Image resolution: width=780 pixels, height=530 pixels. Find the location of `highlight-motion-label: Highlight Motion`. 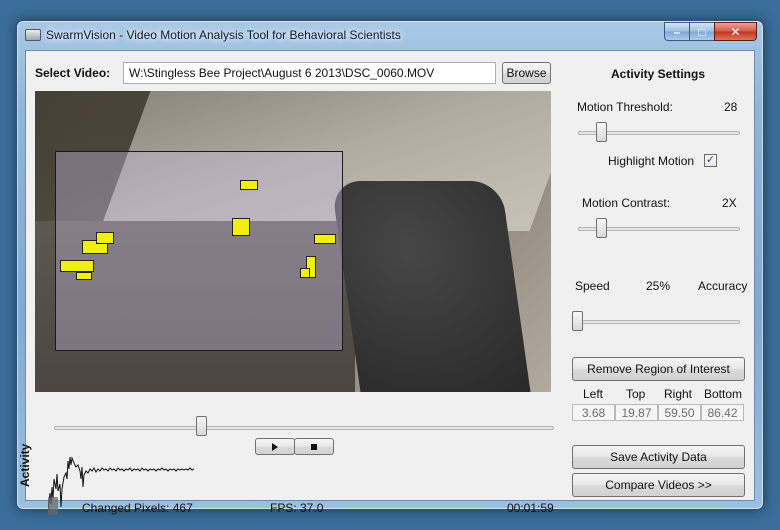

highlight-motion-label: Highlight Motion is located at coordinates (651, 161).